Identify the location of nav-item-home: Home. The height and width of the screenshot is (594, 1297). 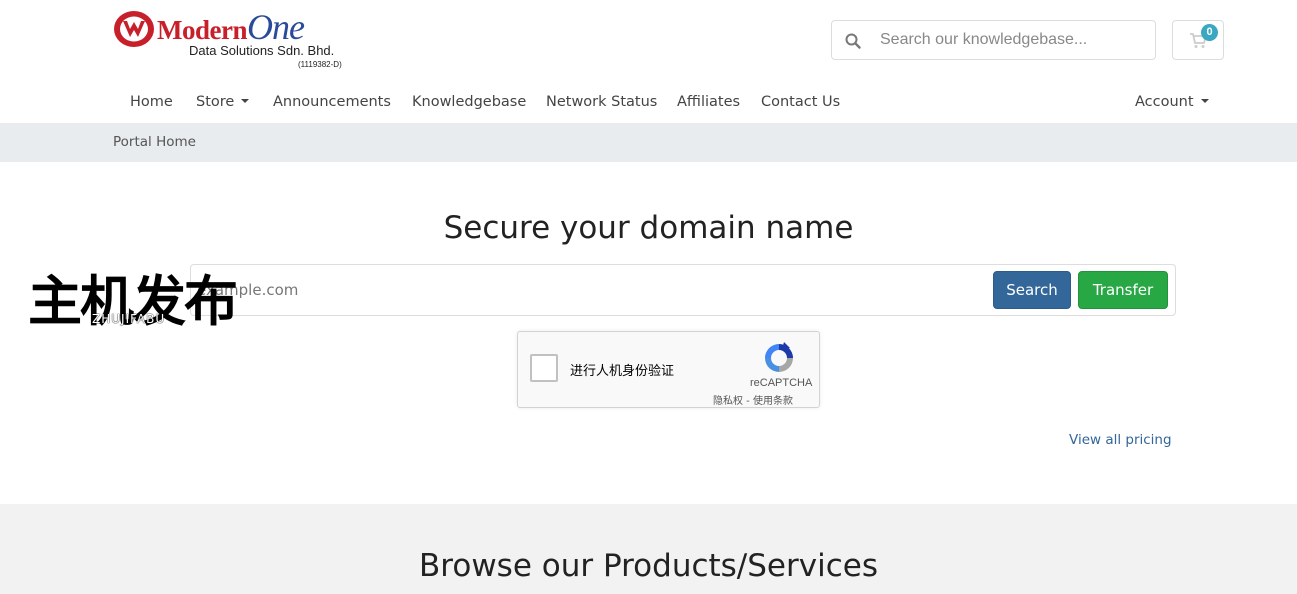
(151, 102).